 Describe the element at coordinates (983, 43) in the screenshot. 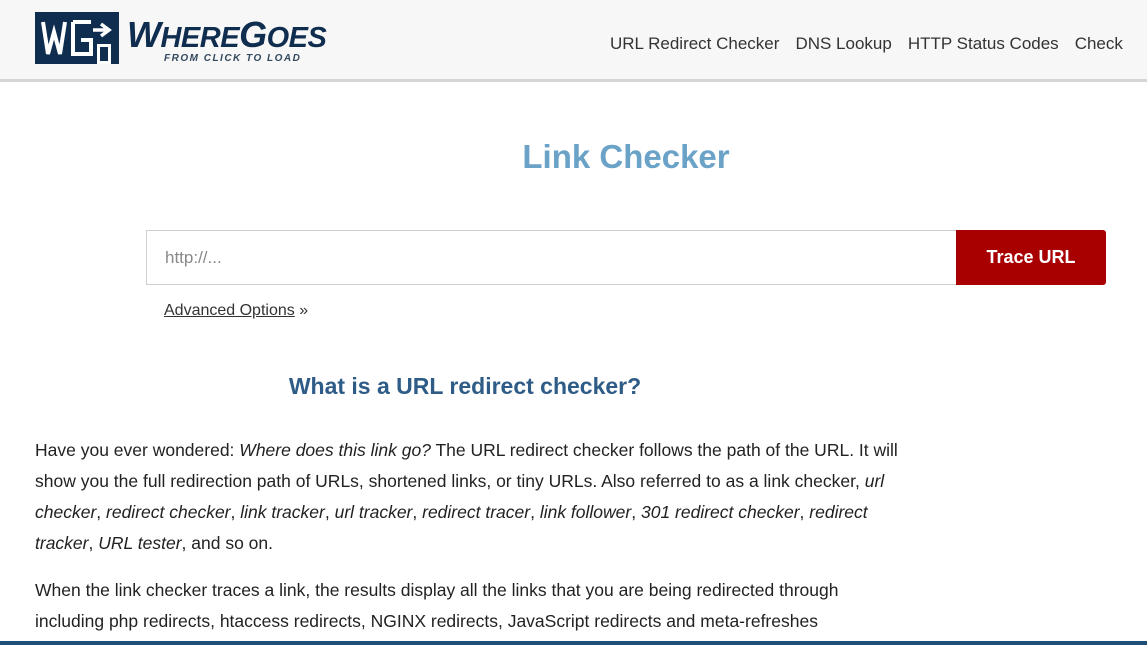

I see `nav-http-status-codes: HTTP Status Codes` at that location.